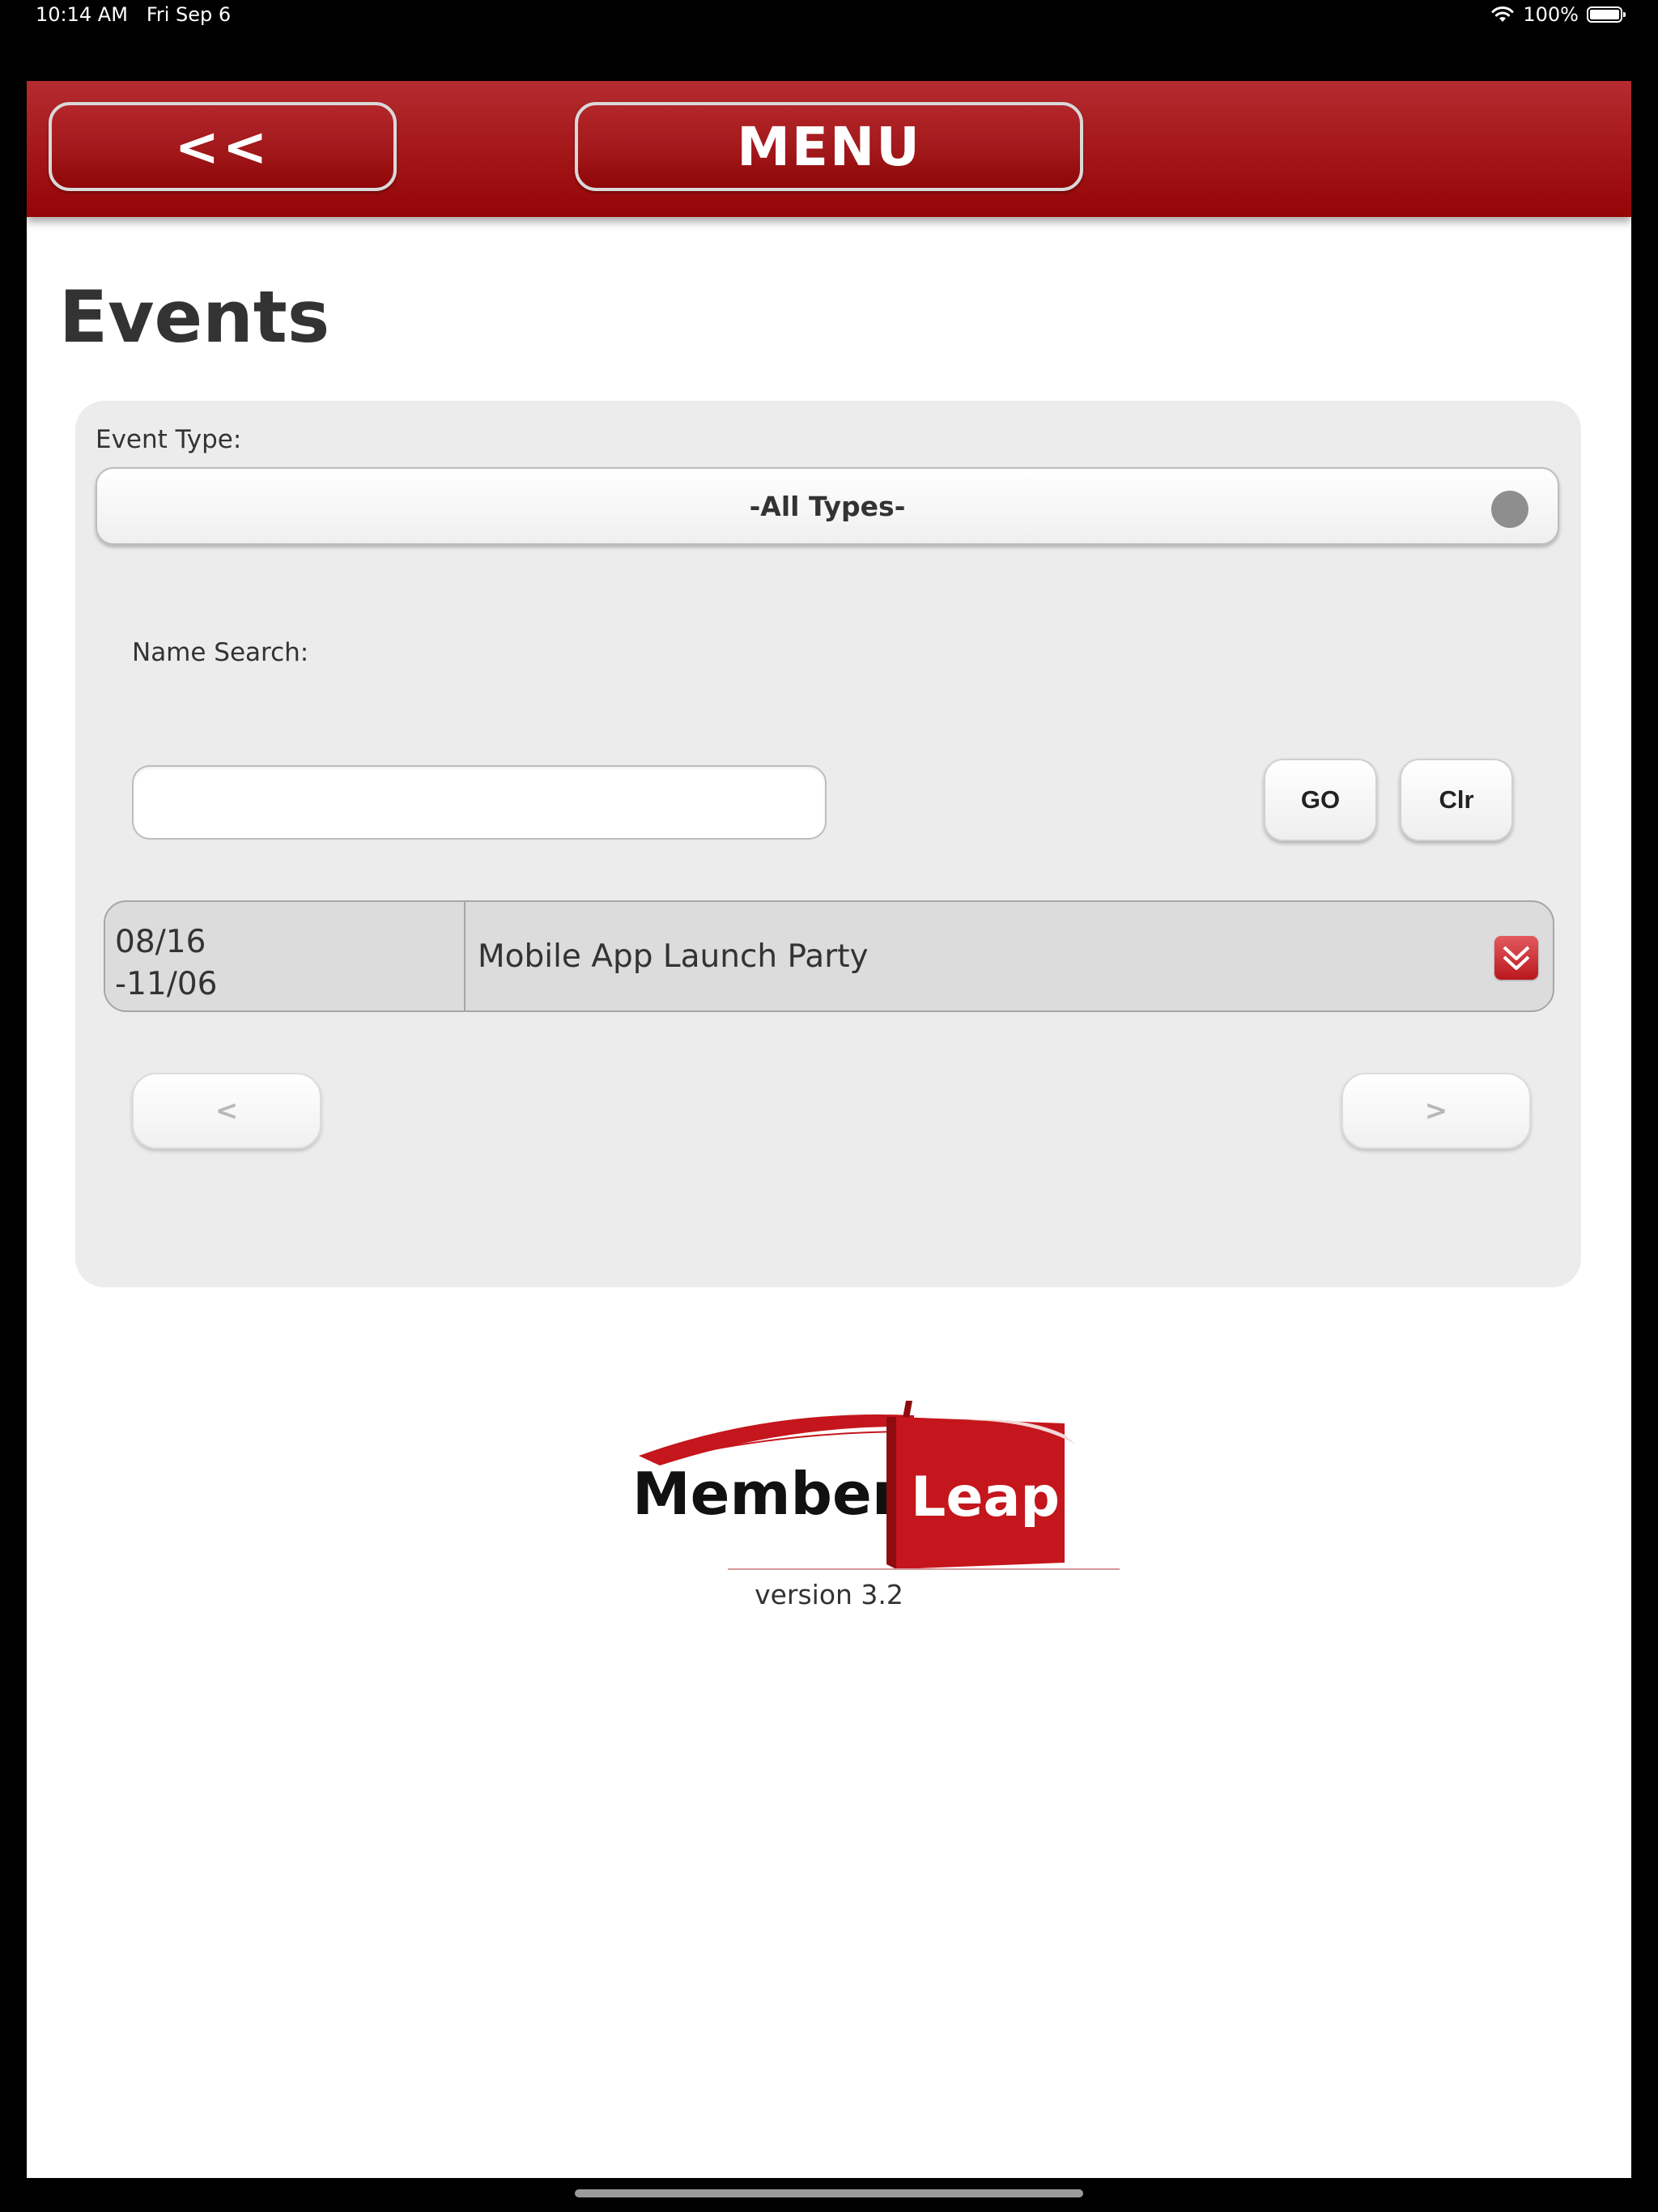  What do you see at coordinates (985, 1497) in the screenshot?
I see `logo-word-leap: Leap` at bounding box center [985, 1497].